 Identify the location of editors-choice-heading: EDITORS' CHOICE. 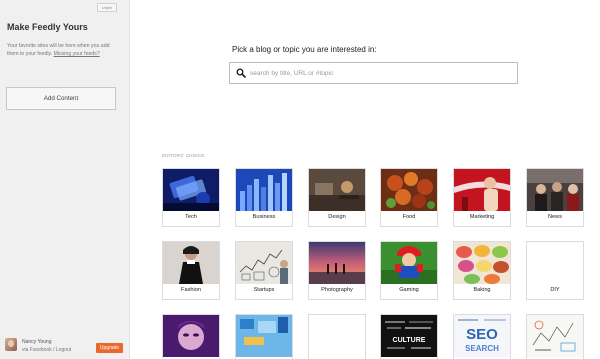
(183, 155).